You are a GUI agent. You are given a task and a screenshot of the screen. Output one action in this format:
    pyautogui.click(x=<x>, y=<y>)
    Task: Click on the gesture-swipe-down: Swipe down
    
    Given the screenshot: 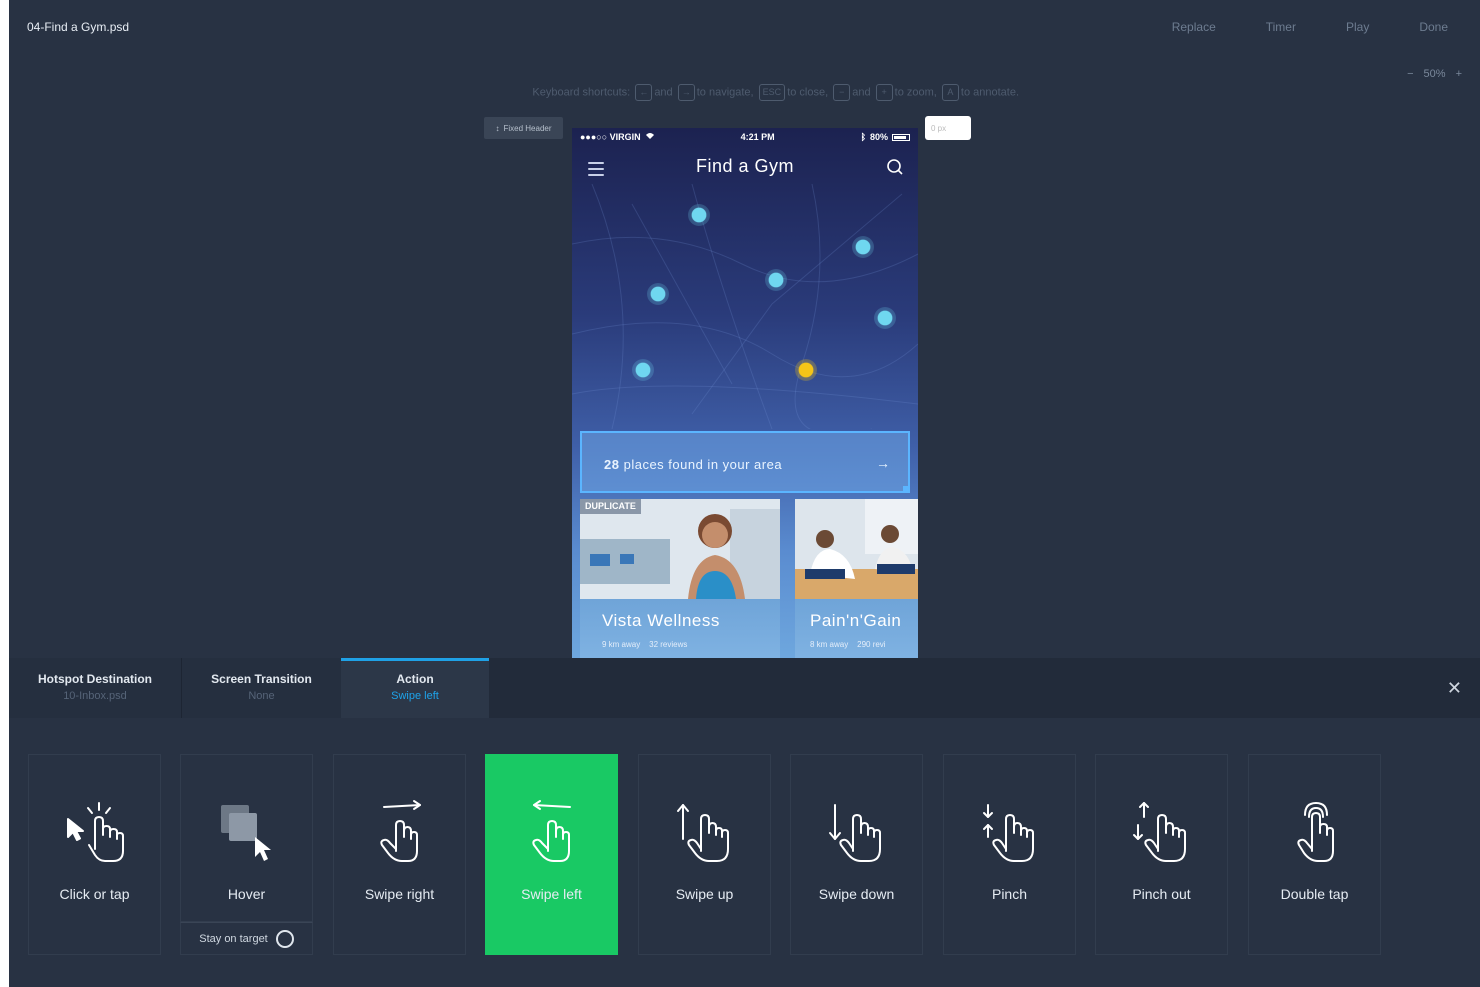 What is the action you would take?
    pyautogui.click(x=856, y=854)
    